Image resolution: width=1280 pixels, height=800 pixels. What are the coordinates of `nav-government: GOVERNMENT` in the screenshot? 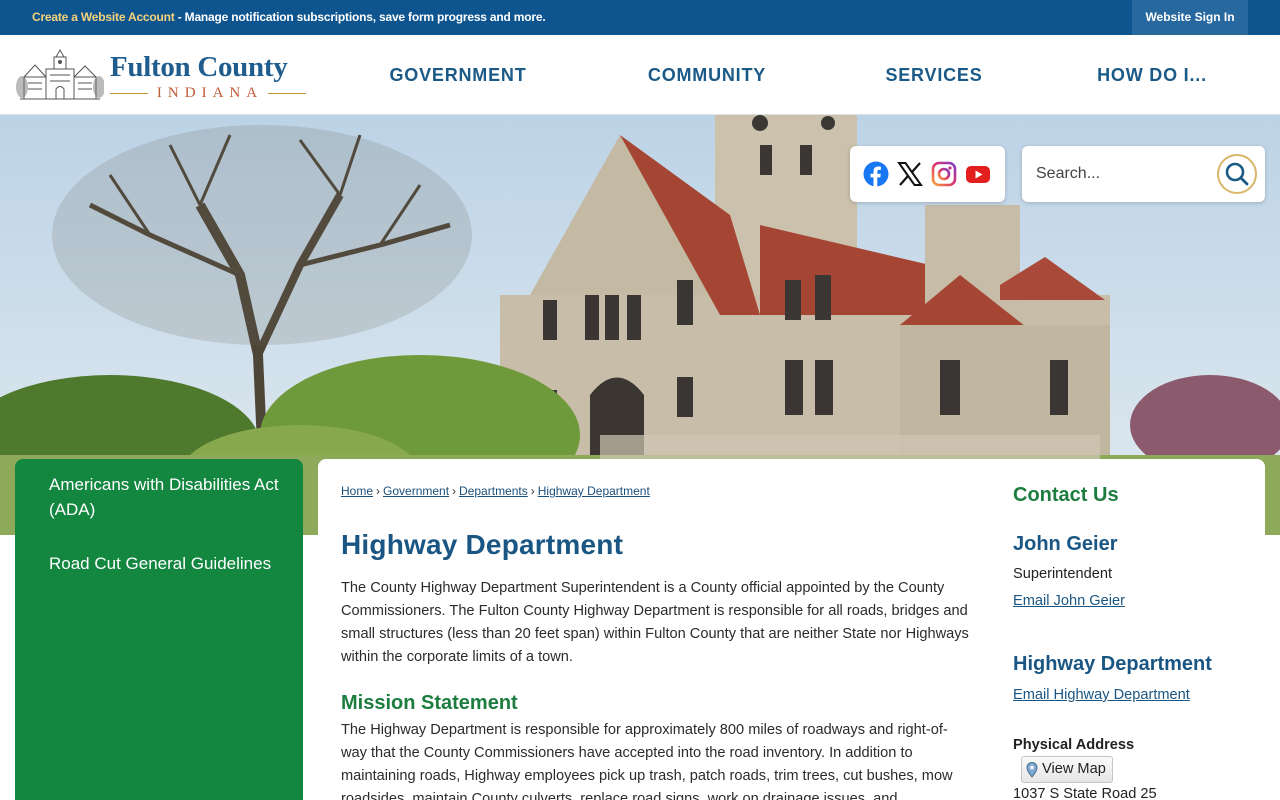 It's located at (458, 75).